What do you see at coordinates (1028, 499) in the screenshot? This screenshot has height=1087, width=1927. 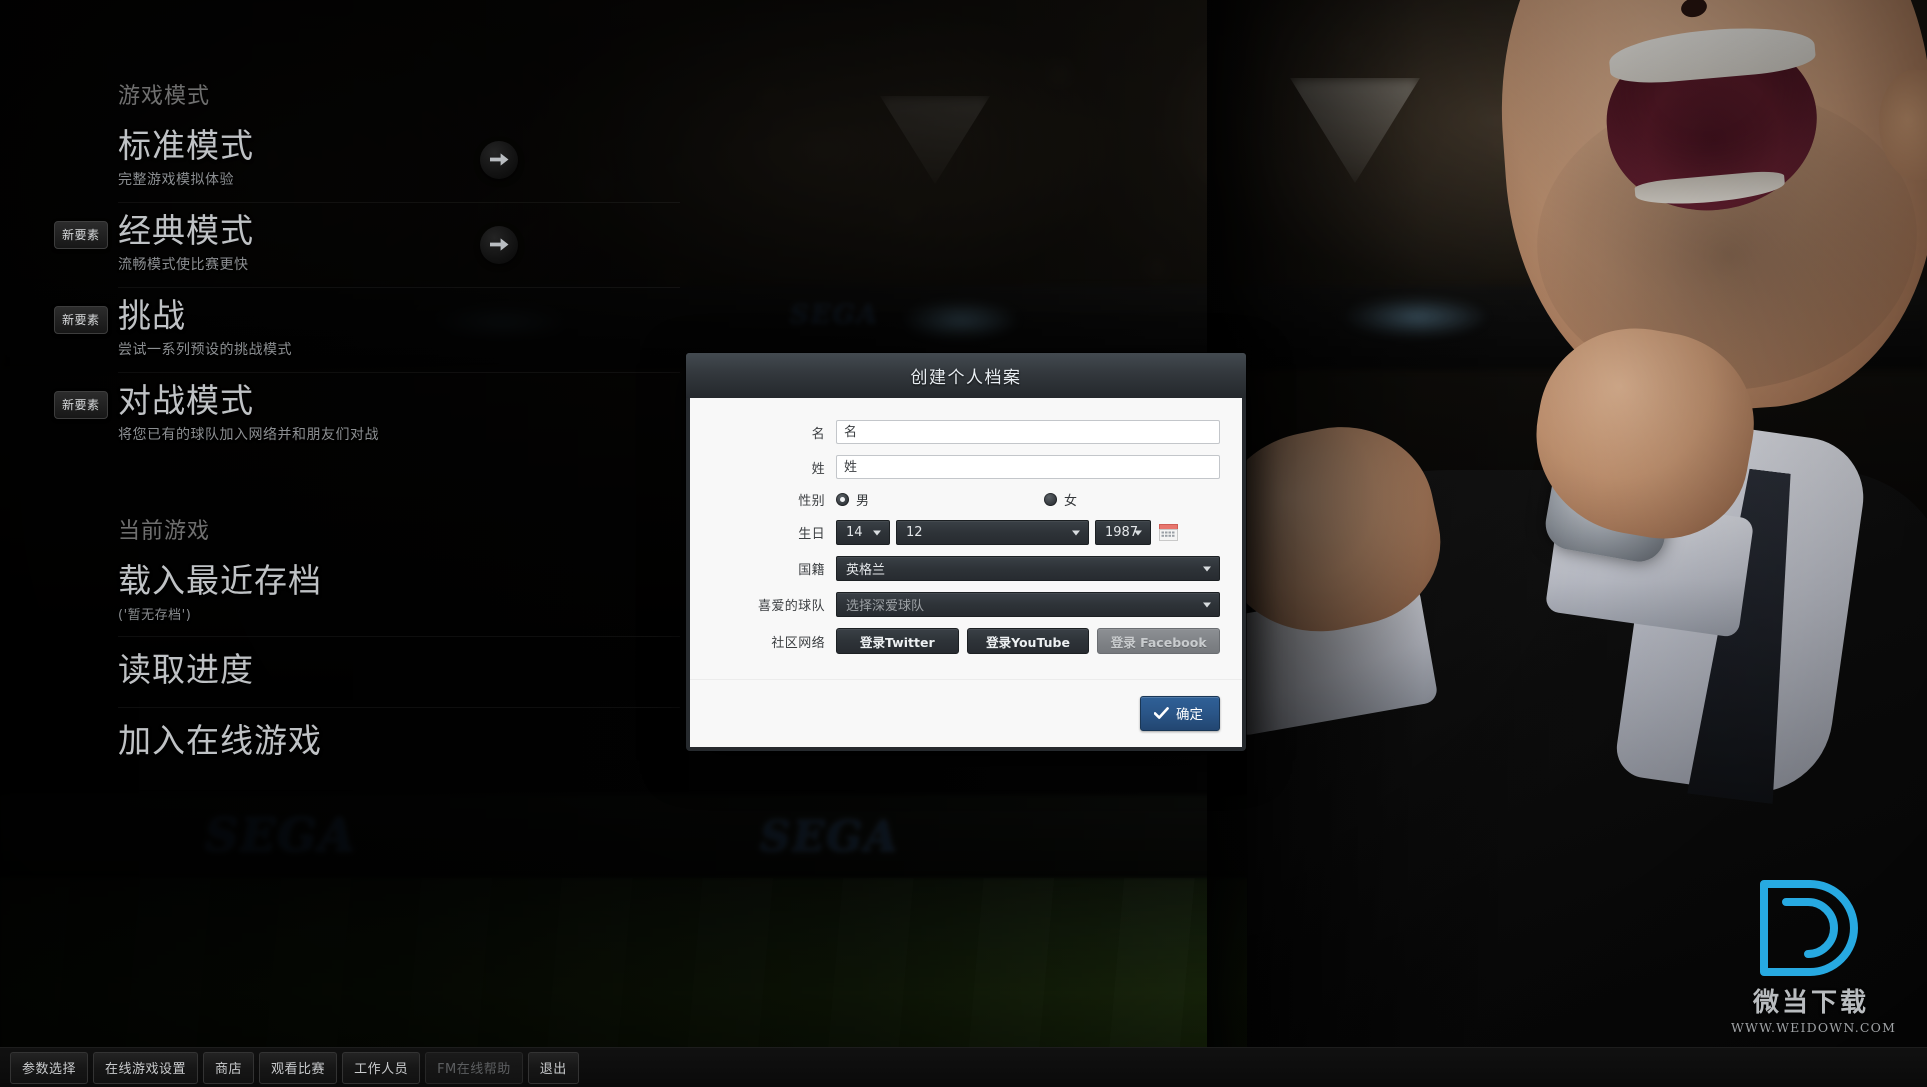 I see `gender-control: 男 女` at bounding box center [1028, 499].